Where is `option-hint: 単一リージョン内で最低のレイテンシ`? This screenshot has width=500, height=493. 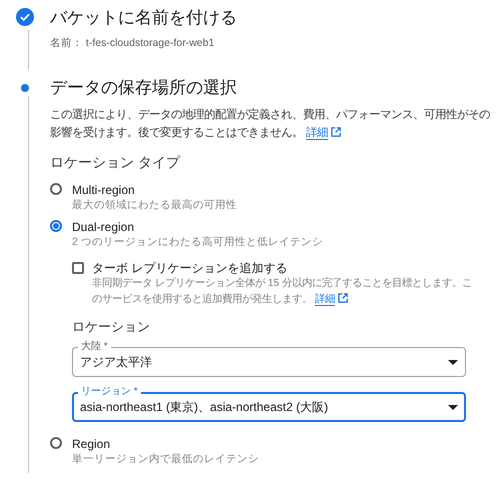 option-hint: 単一リージョン内で最低のレイテンシ is located at coordinates (166, 459).